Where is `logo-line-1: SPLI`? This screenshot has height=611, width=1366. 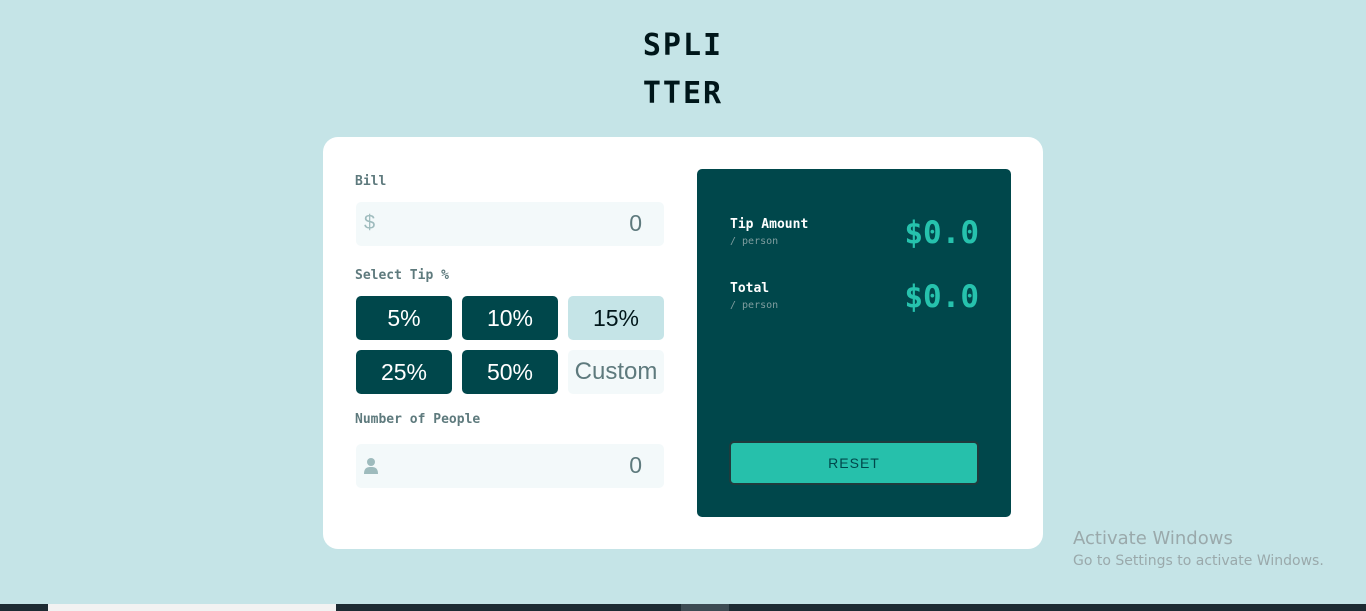
logo-line-1: SPLI is located at coordinates (683, 45).